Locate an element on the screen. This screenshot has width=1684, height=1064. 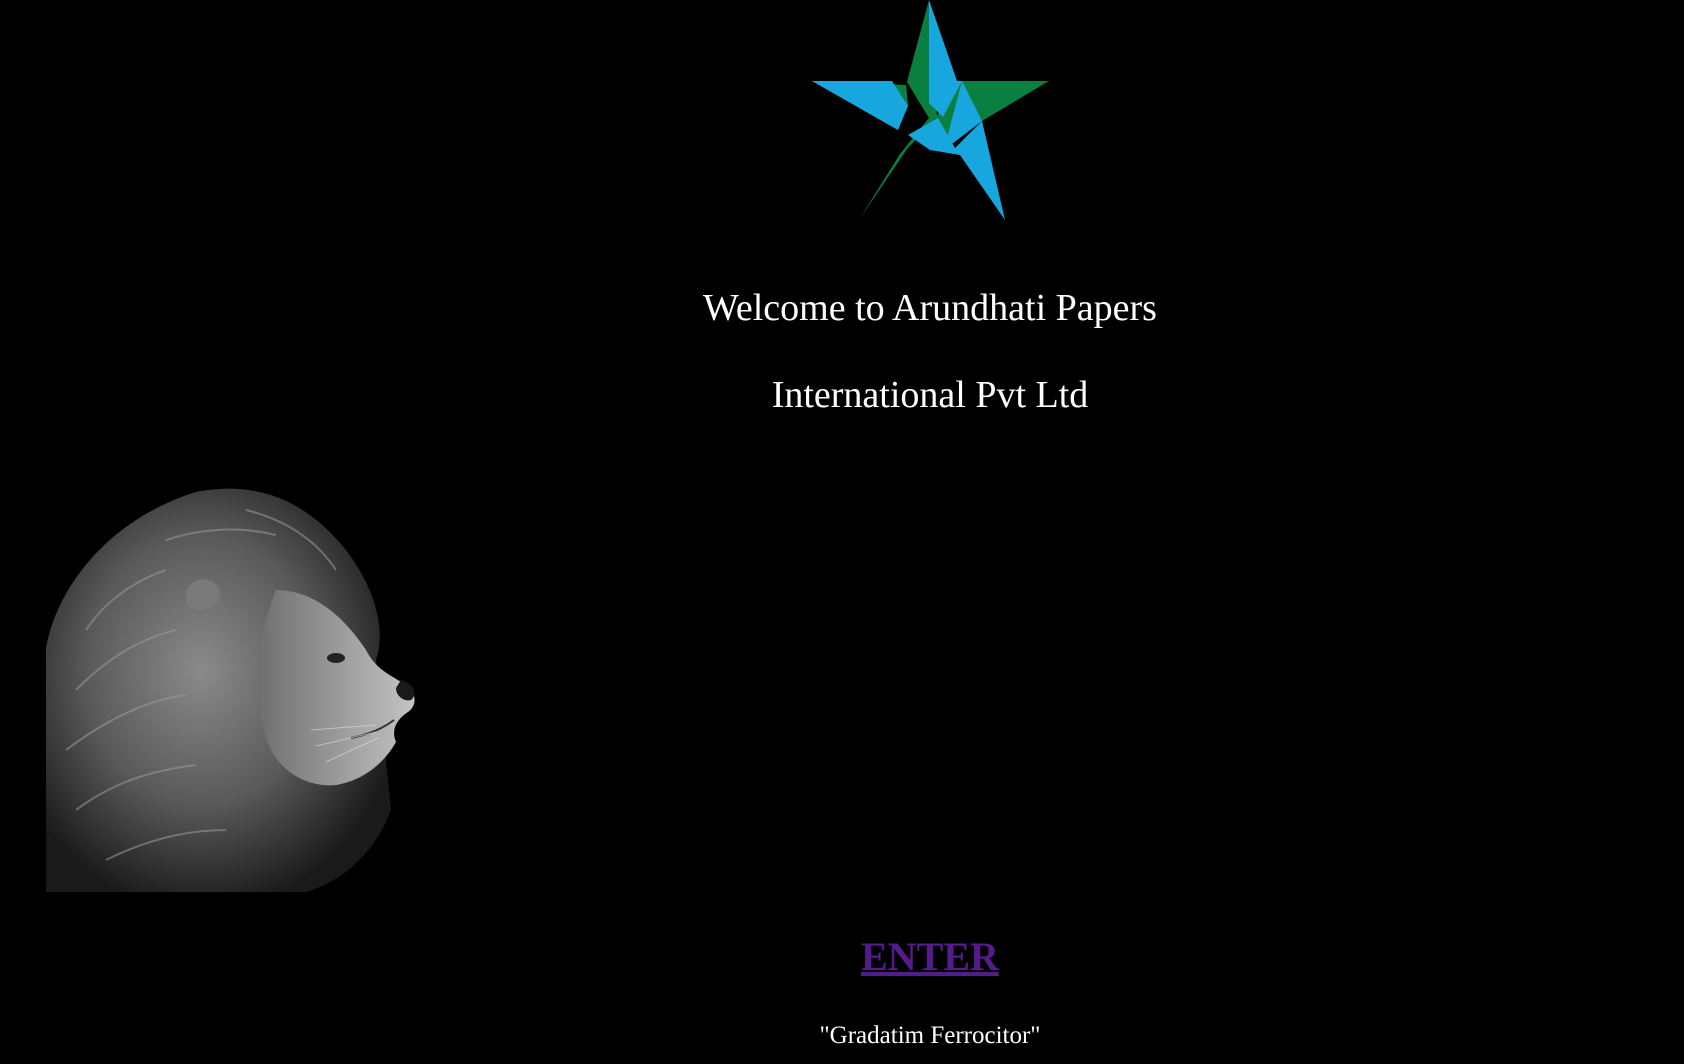
motto-text: "Gradatim Ferrocitor" is located at coordinates (930, 1035).